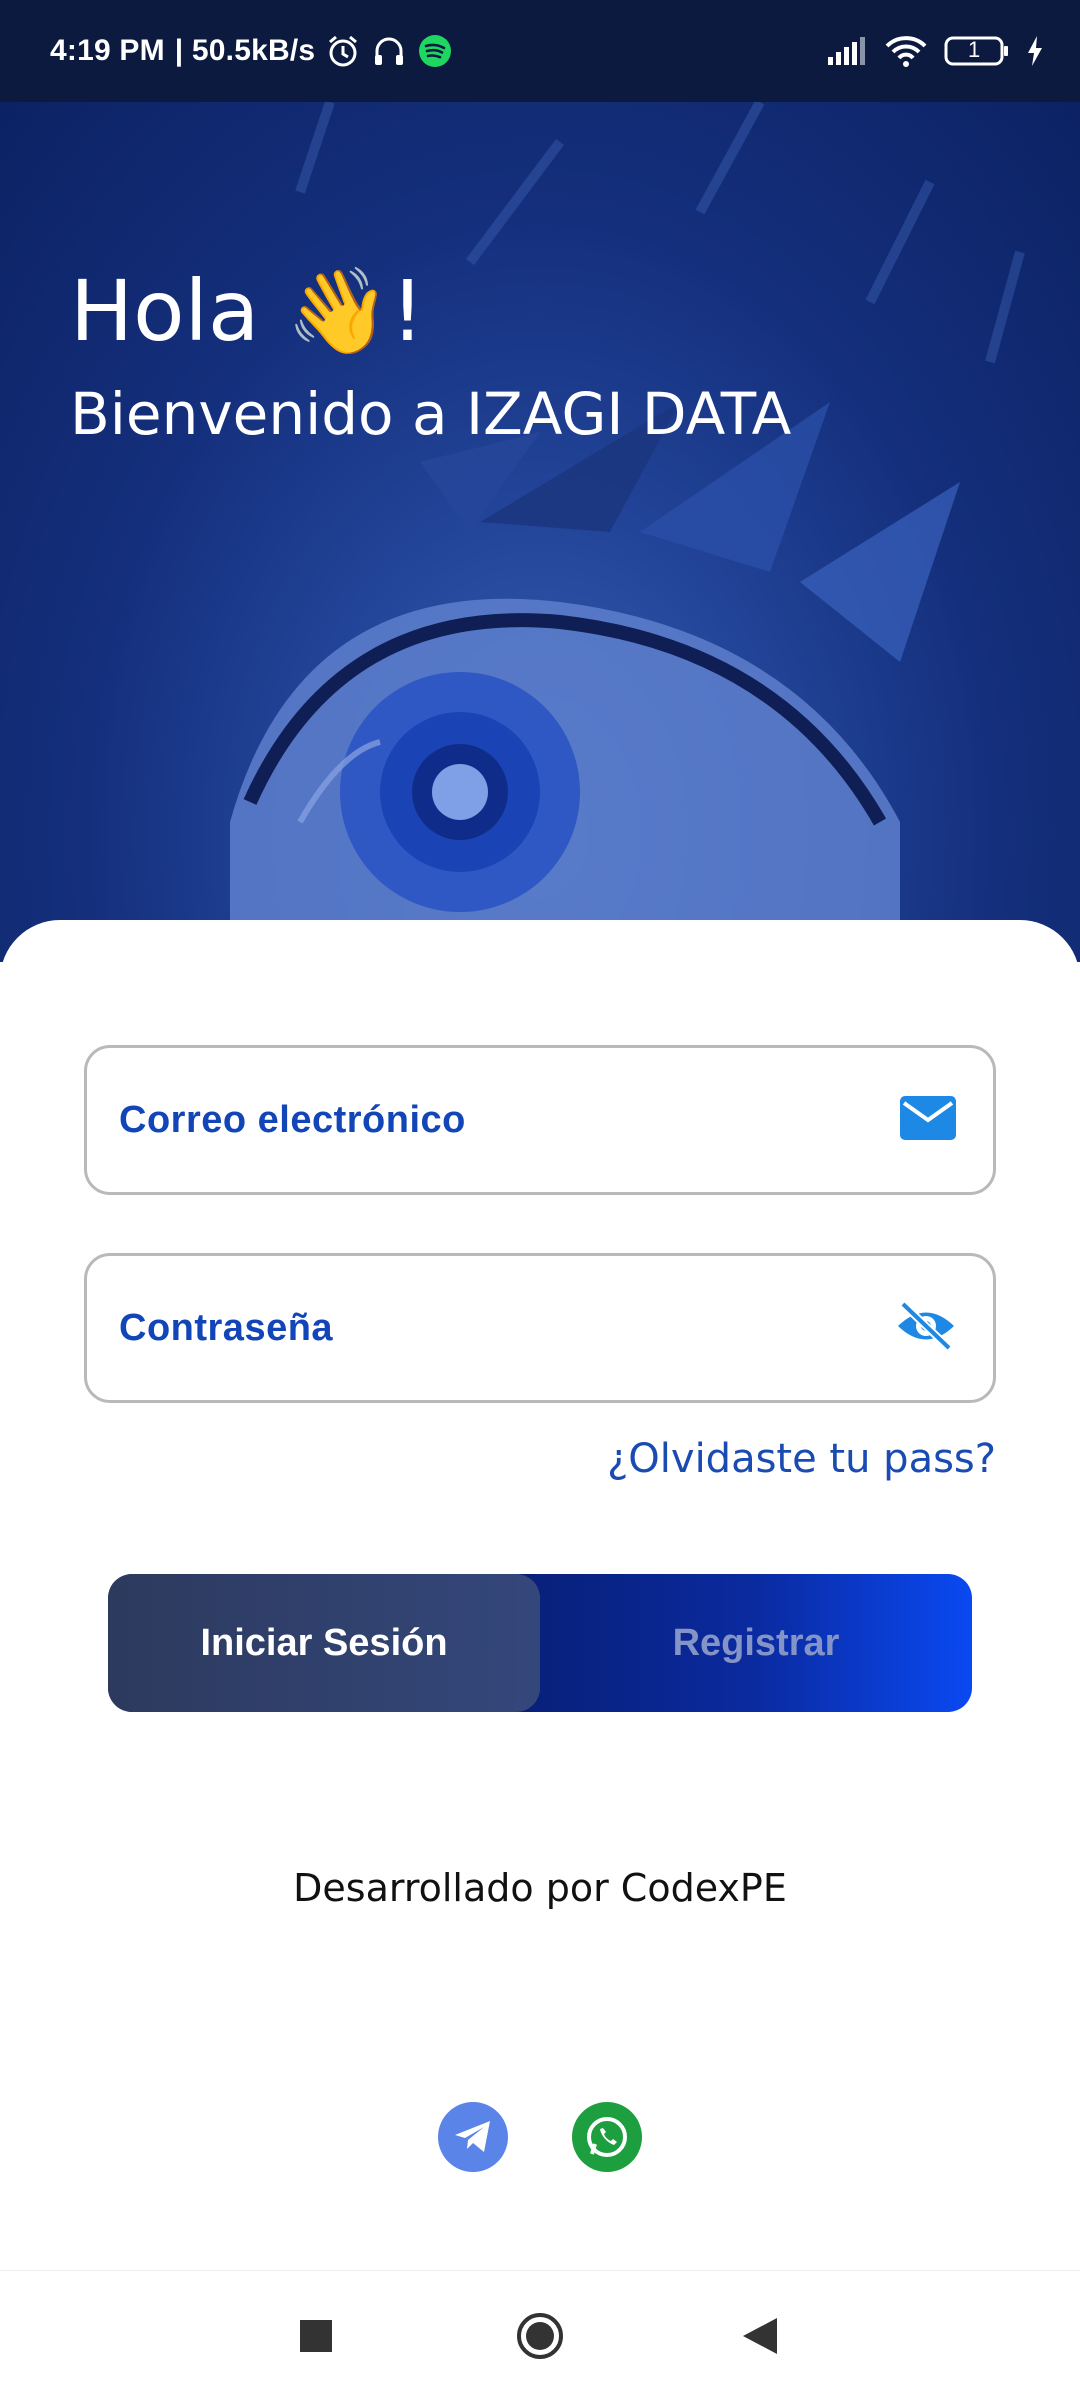 The width and height of the screenshot is (1080, 2401). I want to click on developer-credits: Desarrollado por CodexPE, so click(540, 1888).